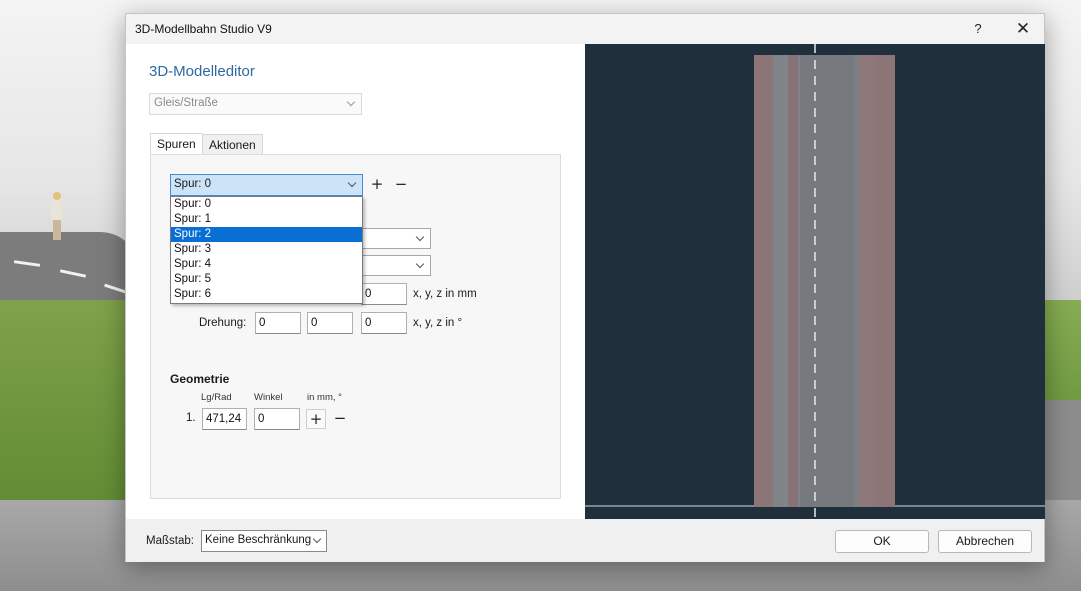 This screenshot has width=1081, height=591. What do you see at coordinates (266, 234) in the screenshot?
I see `spur-option: Spur: 2` at bounding box center [266, 234].